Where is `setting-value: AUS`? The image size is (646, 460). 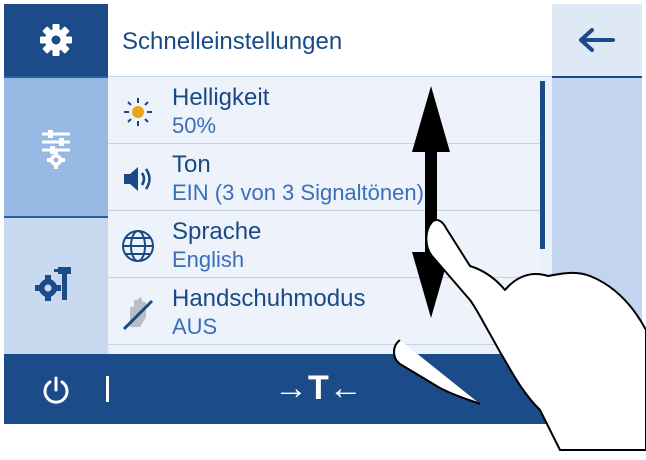 setting-value: AUS is located at coordinates (195, 326).